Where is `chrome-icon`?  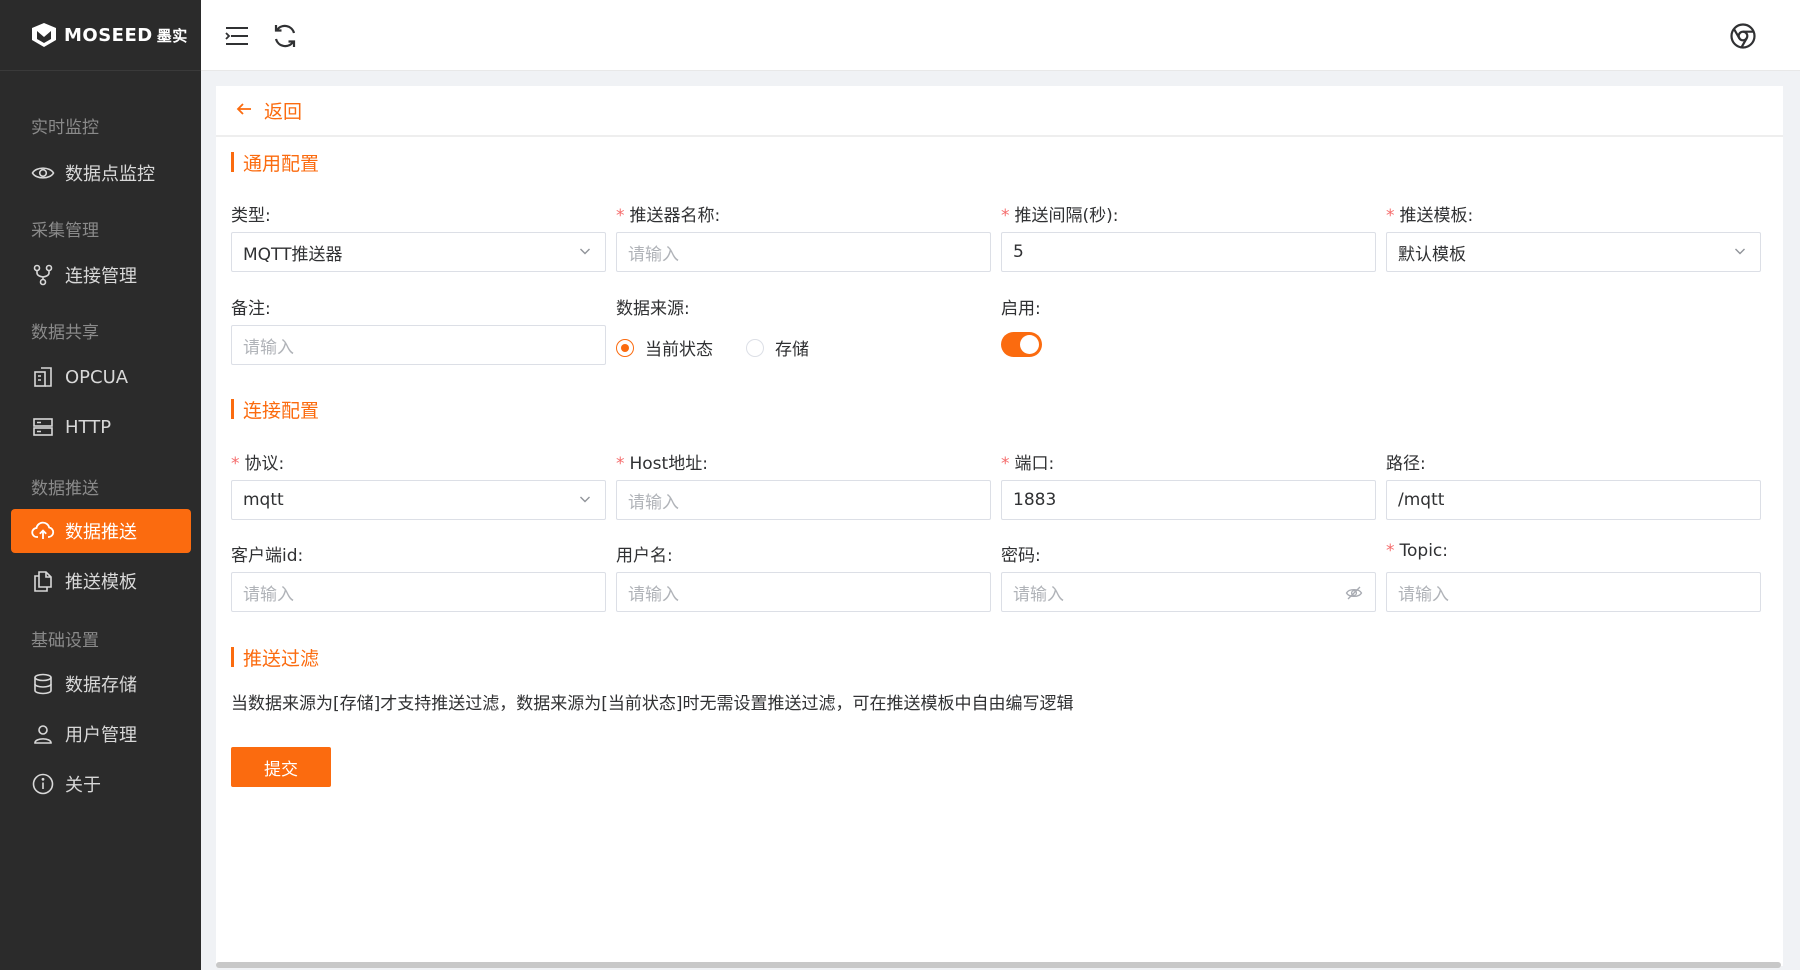
chrome-icon is located at coordinates (1743, 36).